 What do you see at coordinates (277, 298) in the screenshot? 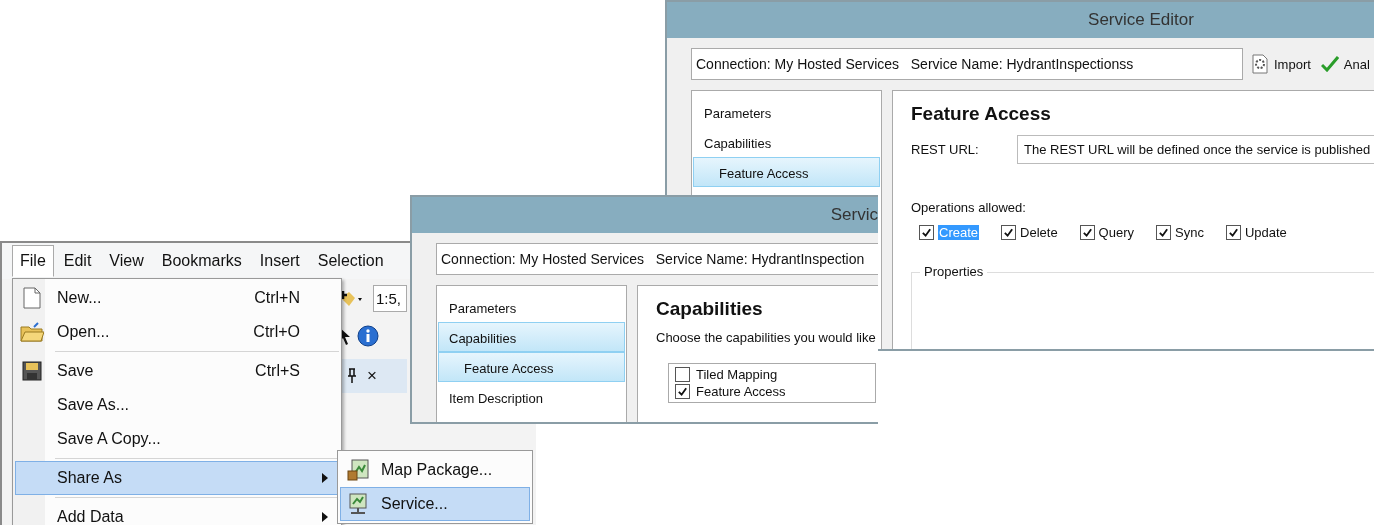
I see `shortcut-label: Ctrl+N` at bounding box center [277, 298].